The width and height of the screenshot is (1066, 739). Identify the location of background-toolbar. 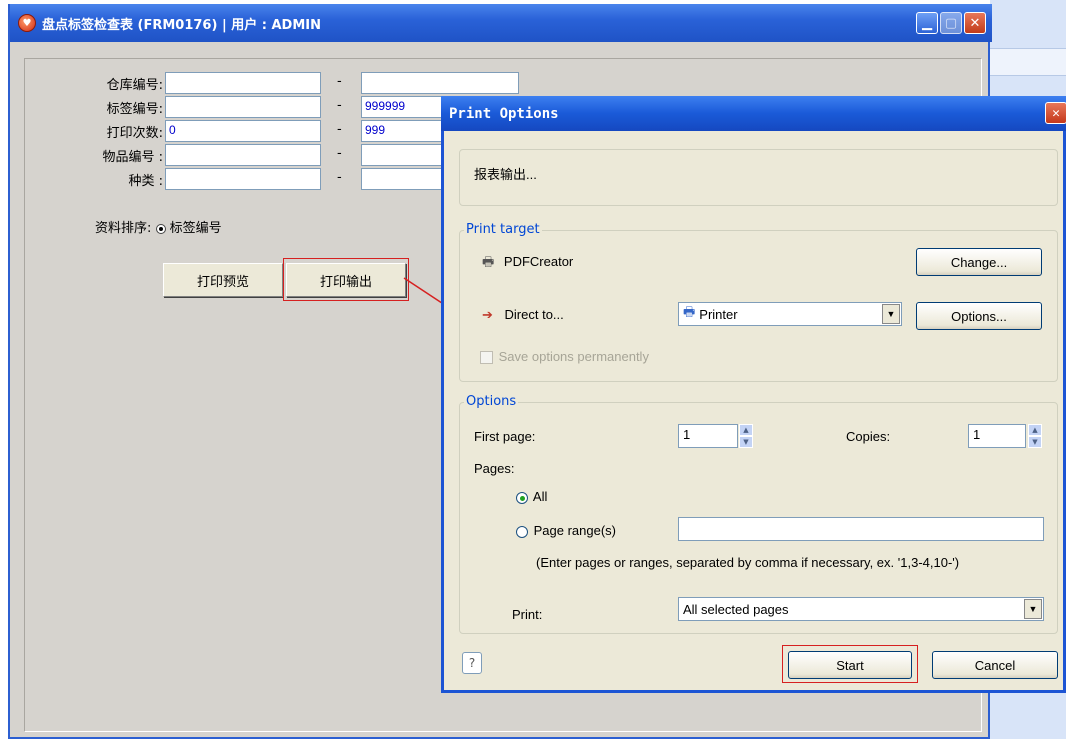
(1028, 62).